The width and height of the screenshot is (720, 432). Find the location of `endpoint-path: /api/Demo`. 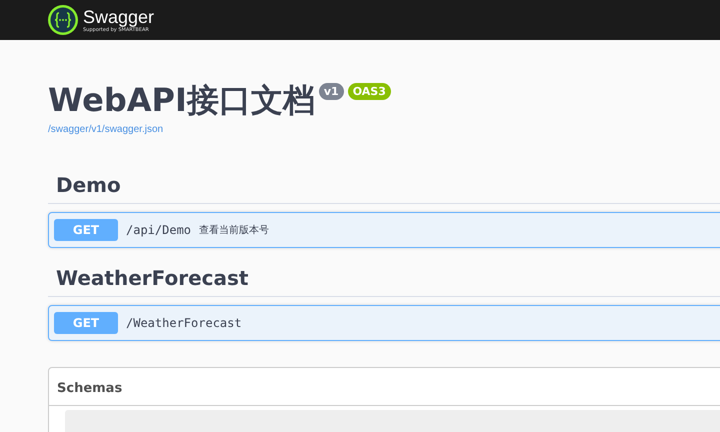

endpoint-path: /api/Demo is located at coordinates (159, 230).